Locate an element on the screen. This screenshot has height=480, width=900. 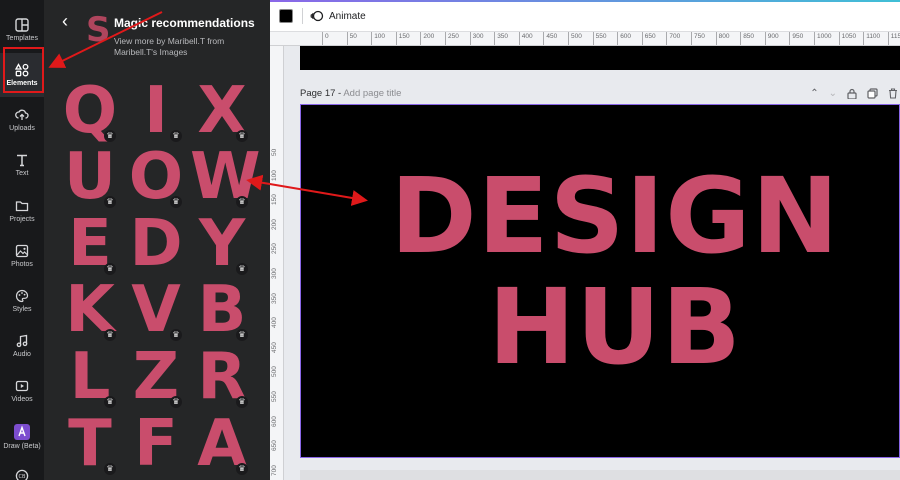
rail-item-templates: Templates is located at coordinates (22, 30).